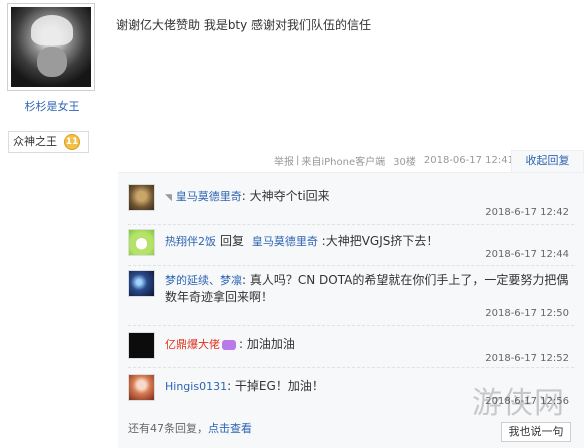 The height and width of the screenshot is (448, 584). What do you see at coordinates (230, 428) in the screenshot?
I see `view-more-link: 点击查看` at bounding box center [230, 428].